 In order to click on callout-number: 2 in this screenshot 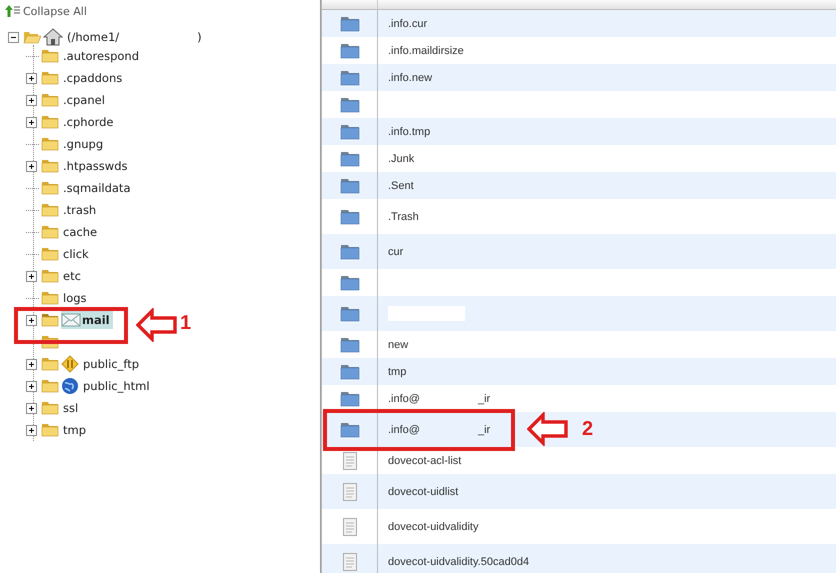, I will do `click(588, 429)`.